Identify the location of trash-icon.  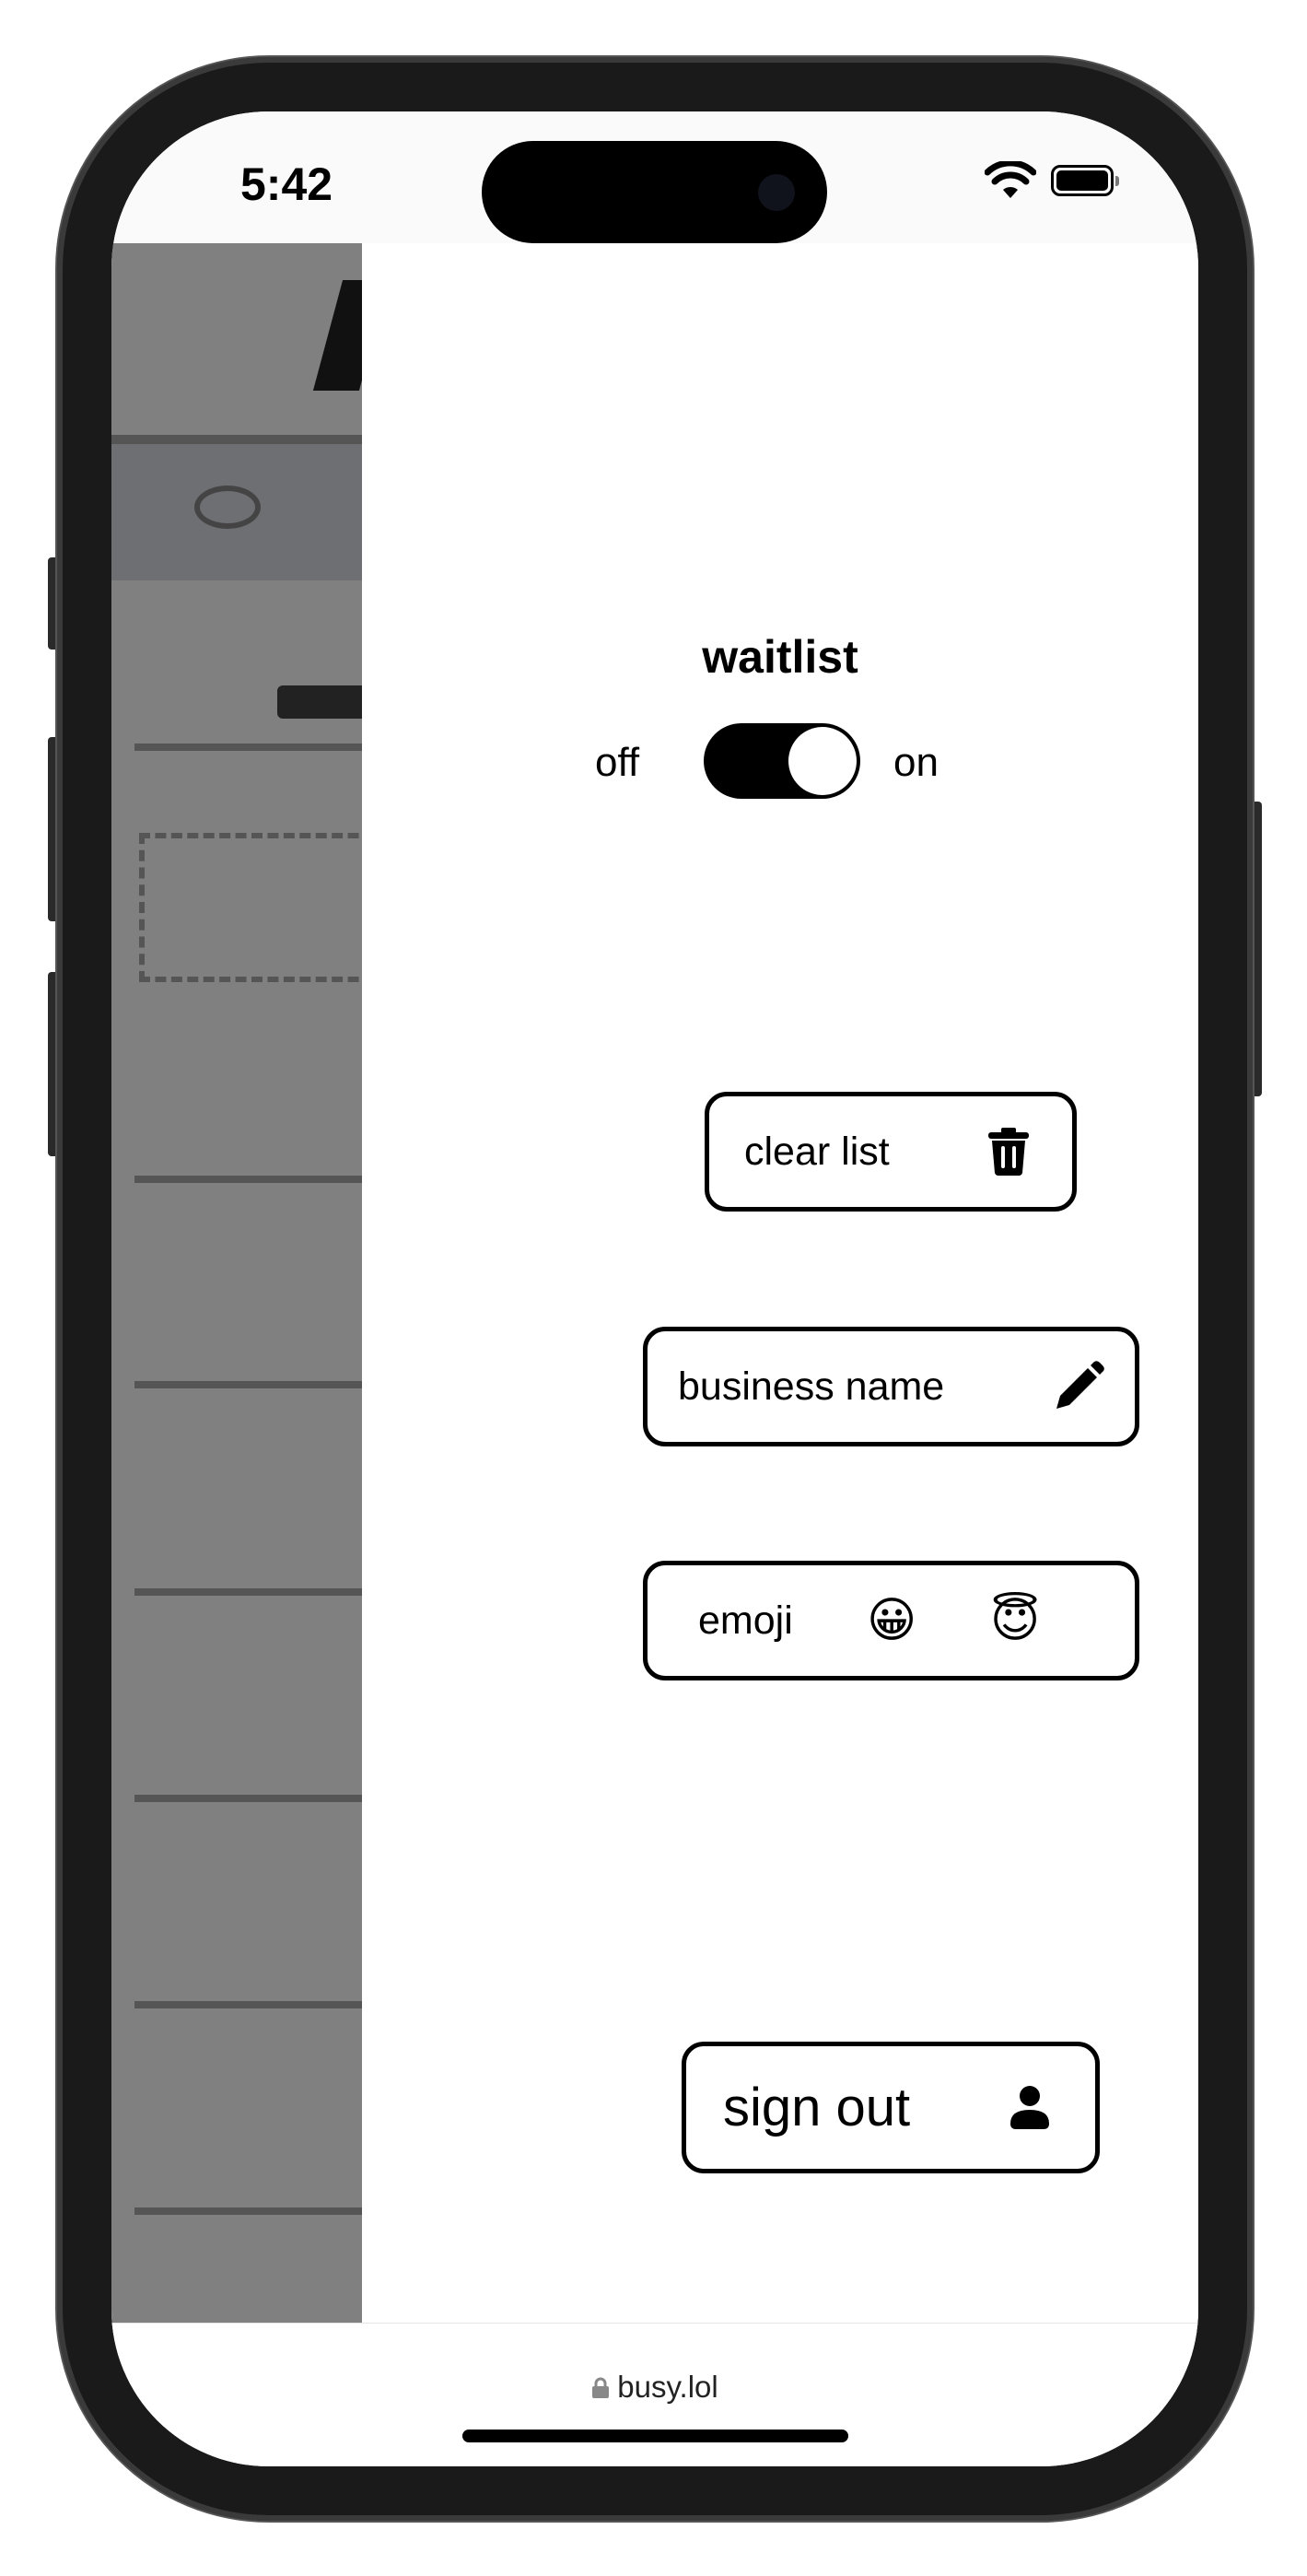
(1008, 1152).